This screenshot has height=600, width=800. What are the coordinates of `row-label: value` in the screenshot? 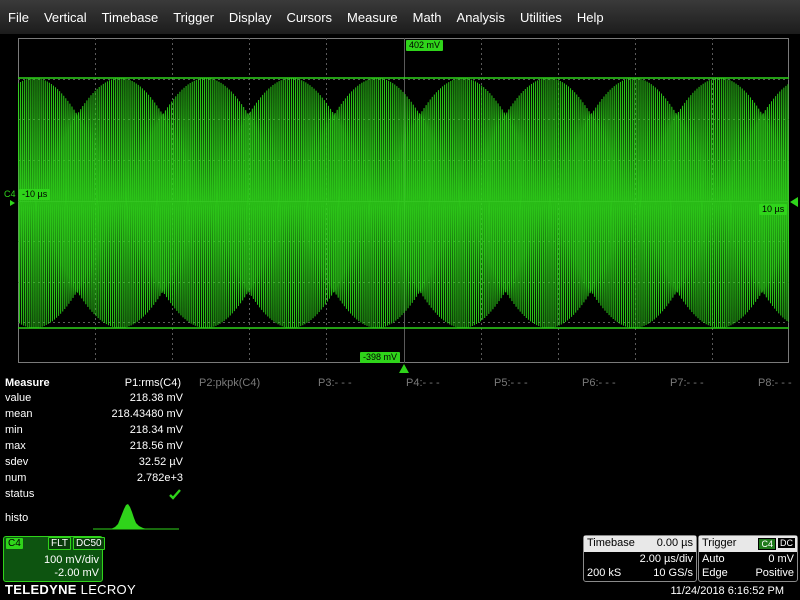 It's located at (18, 398).